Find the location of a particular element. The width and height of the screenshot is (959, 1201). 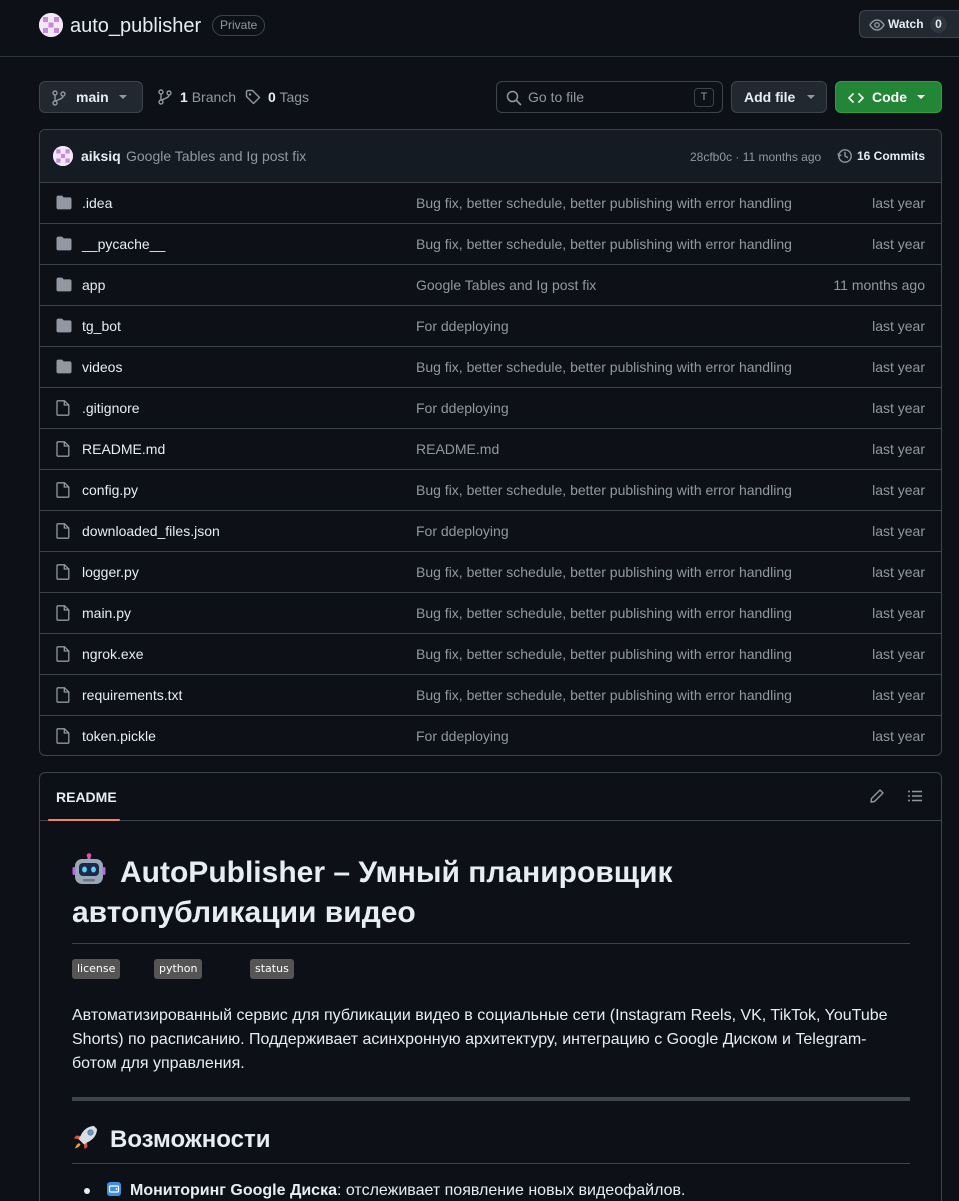

file-name-link: app is located at coordinates (93, 285).